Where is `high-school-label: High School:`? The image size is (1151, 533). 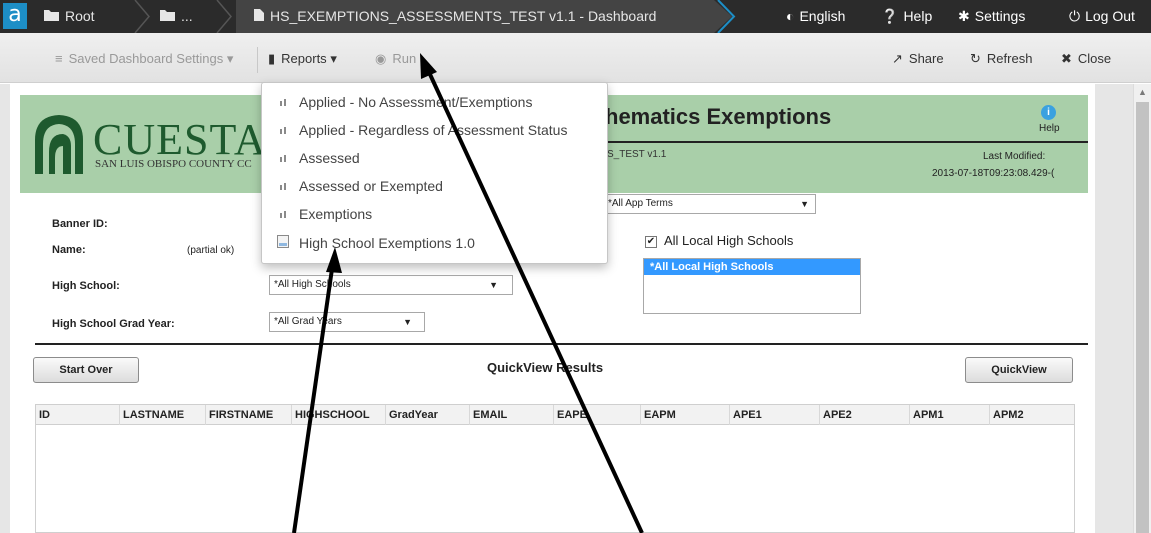 high-school-label: High School: is located at coordinates (86, 286).